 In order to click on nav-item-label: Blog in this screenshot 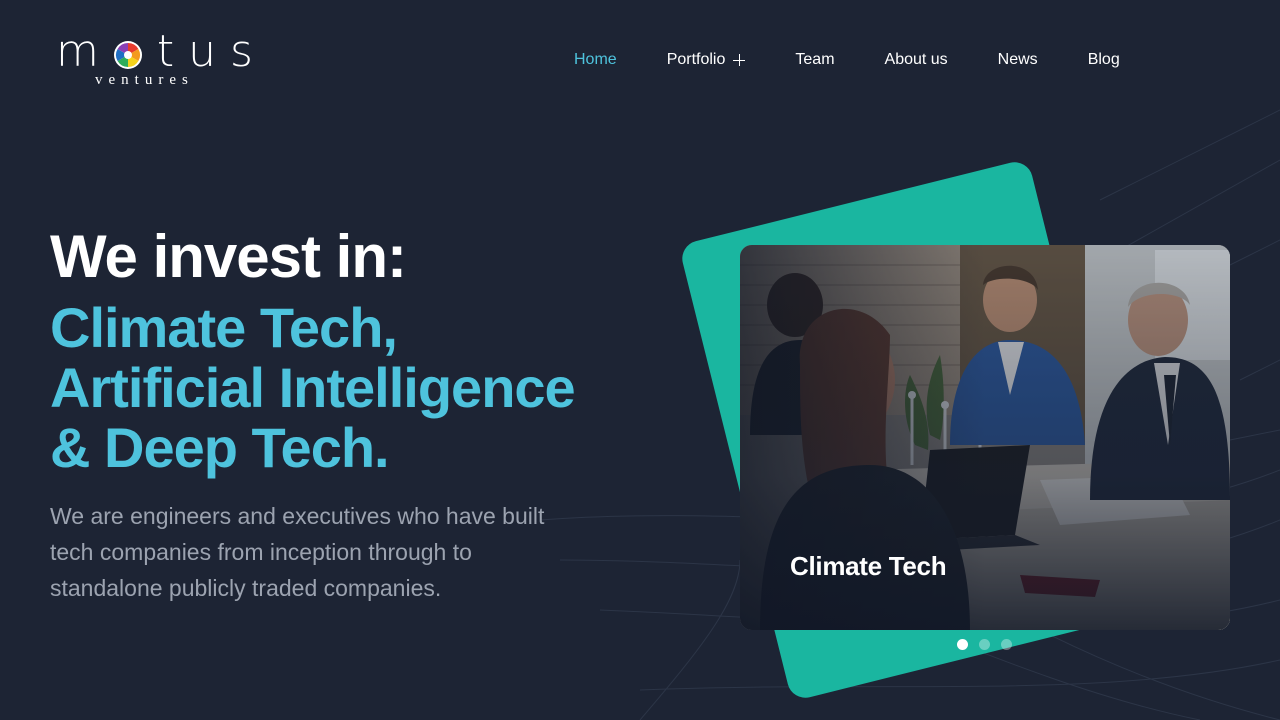, I will do `click(1103, 59)`.